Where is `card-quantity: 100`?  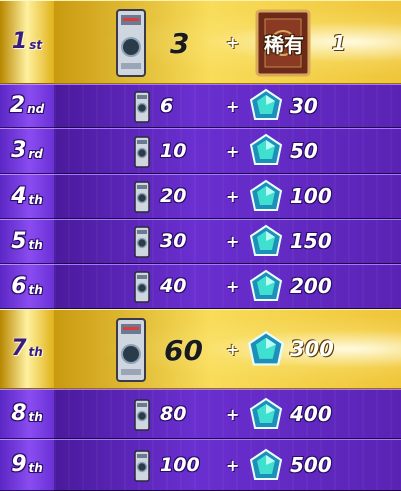
card-quantity: 100 is located at coordinates (180, 465).